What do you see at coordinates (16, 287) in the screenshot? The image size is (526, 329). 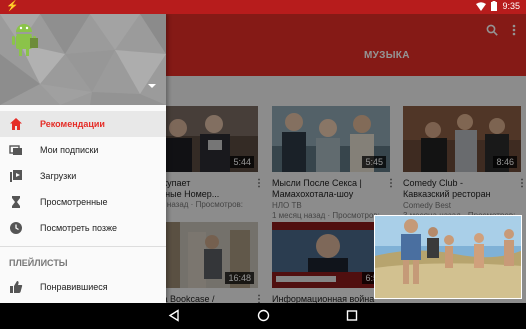 I see `thumb-up-icon` at bounding box center [16, 287].